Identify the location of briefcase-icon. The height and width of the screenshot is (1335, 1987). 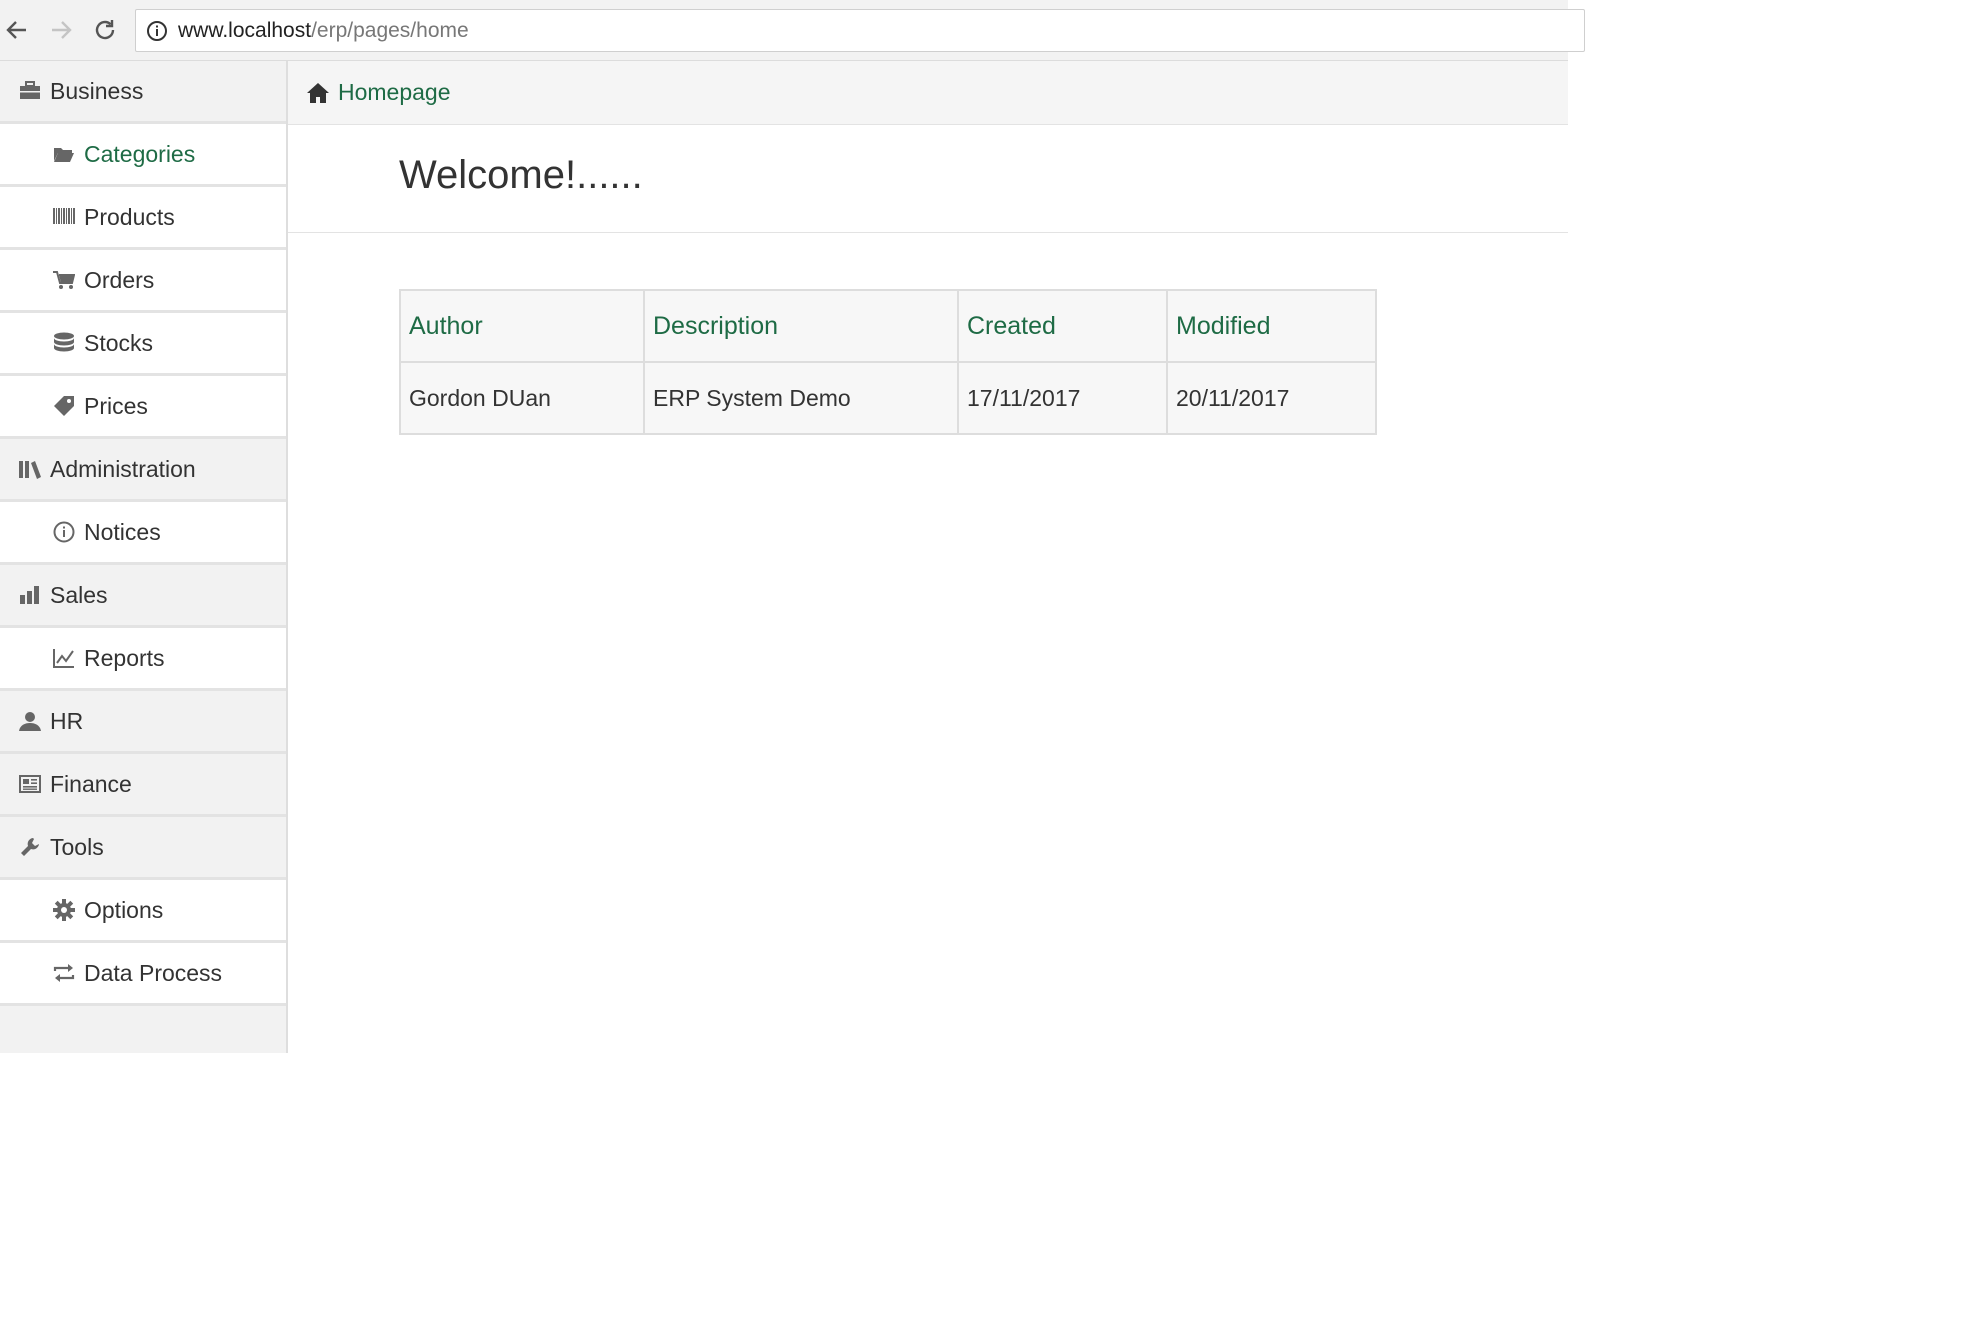
(30, 91).